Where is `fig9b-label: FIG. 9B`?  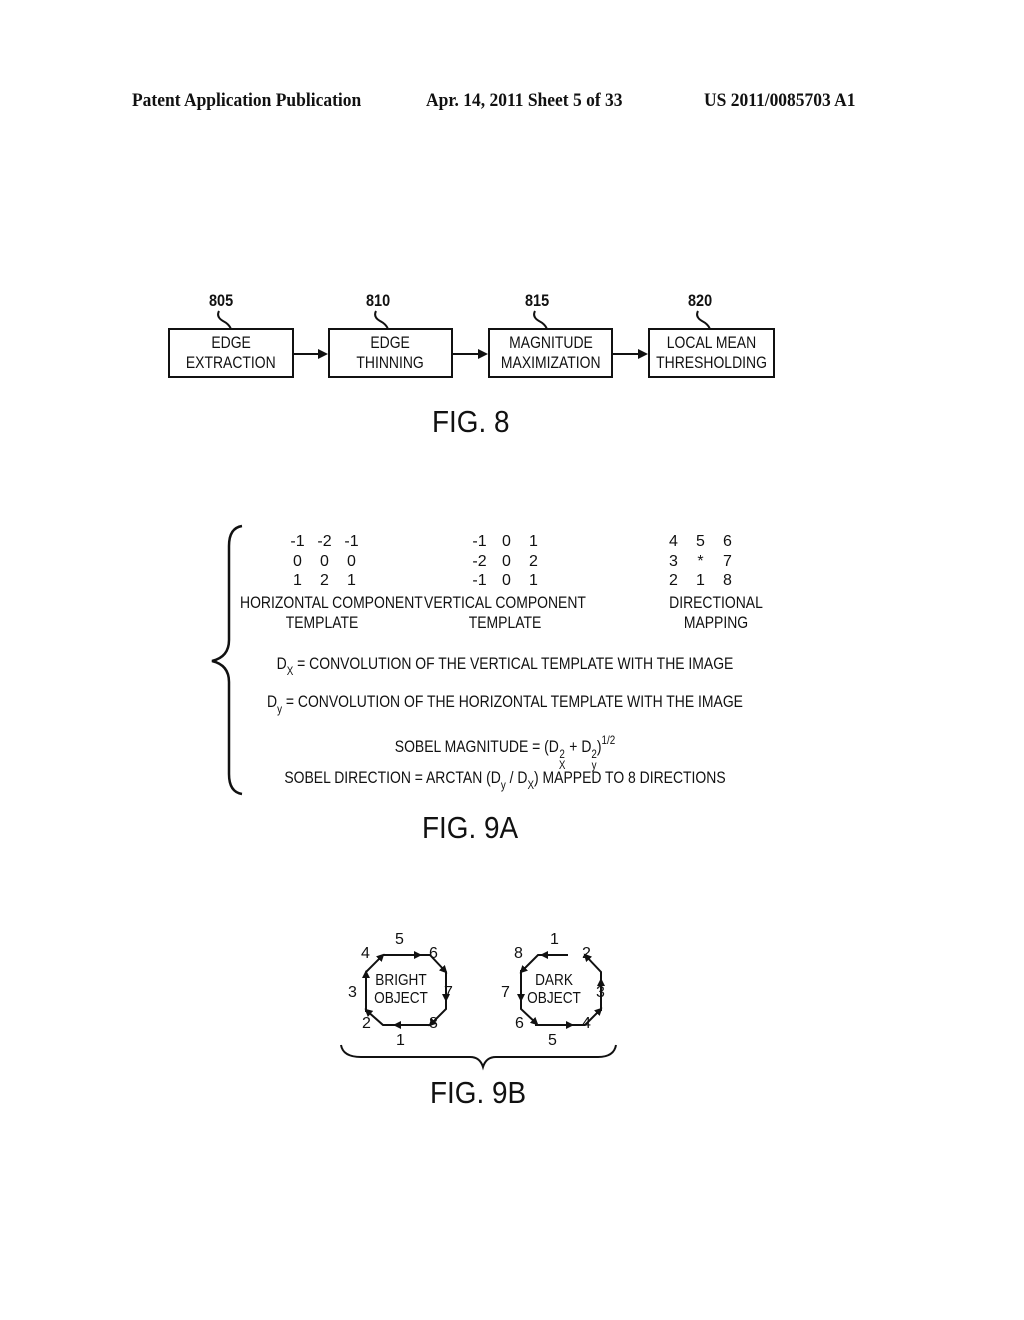 fig9b-label: FIG. 9B is located at coordinates (478, 1092).